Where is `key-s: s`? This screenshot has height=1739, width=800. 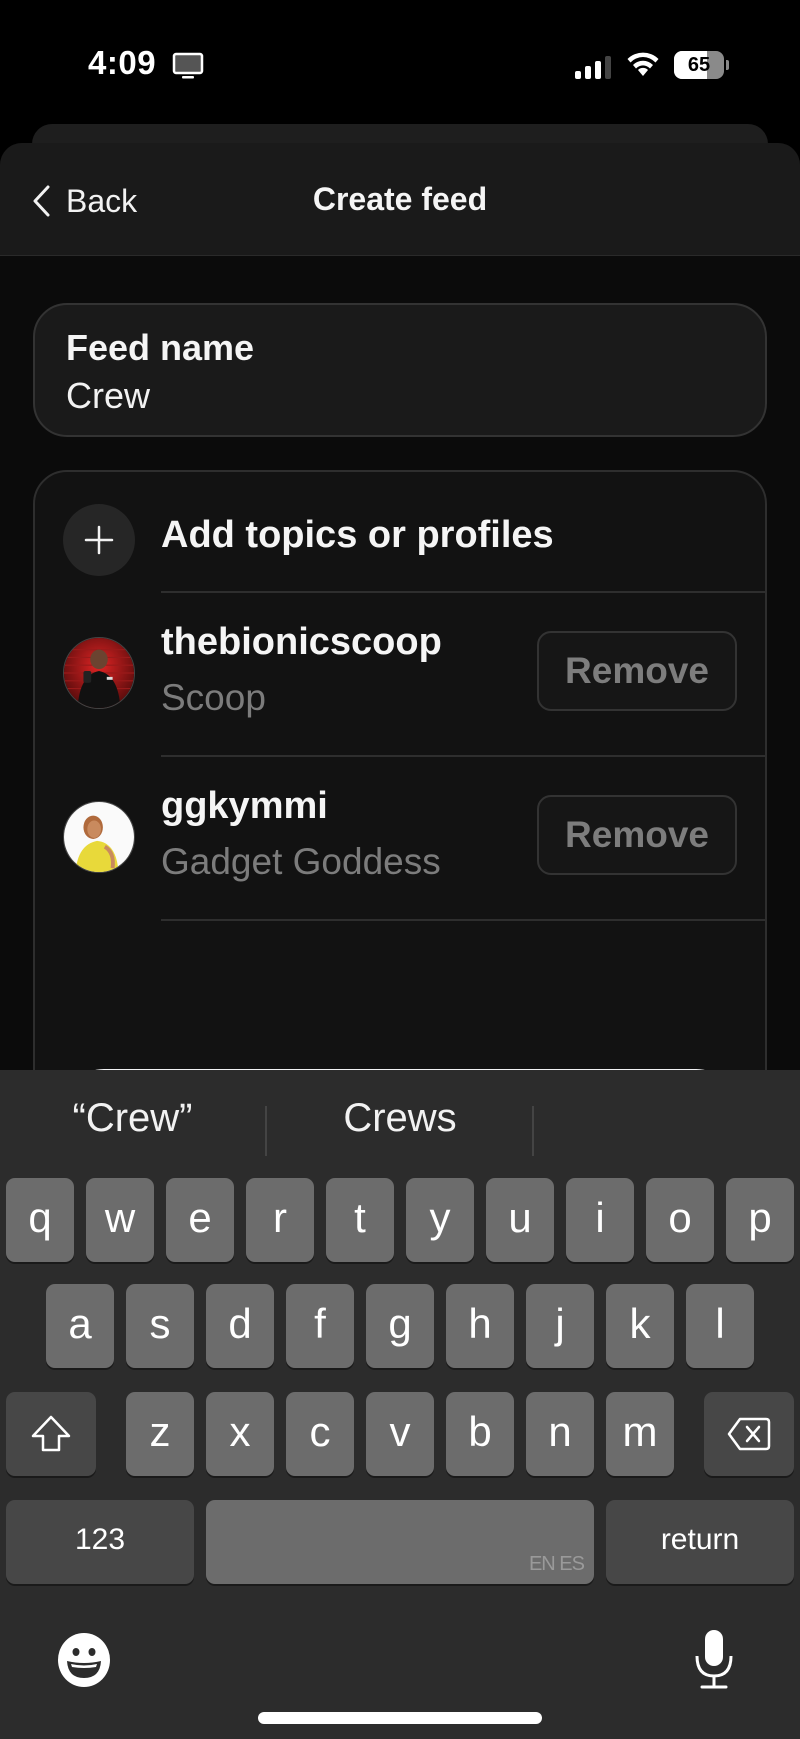
key-s: s is located at coordinates (160, 1326).